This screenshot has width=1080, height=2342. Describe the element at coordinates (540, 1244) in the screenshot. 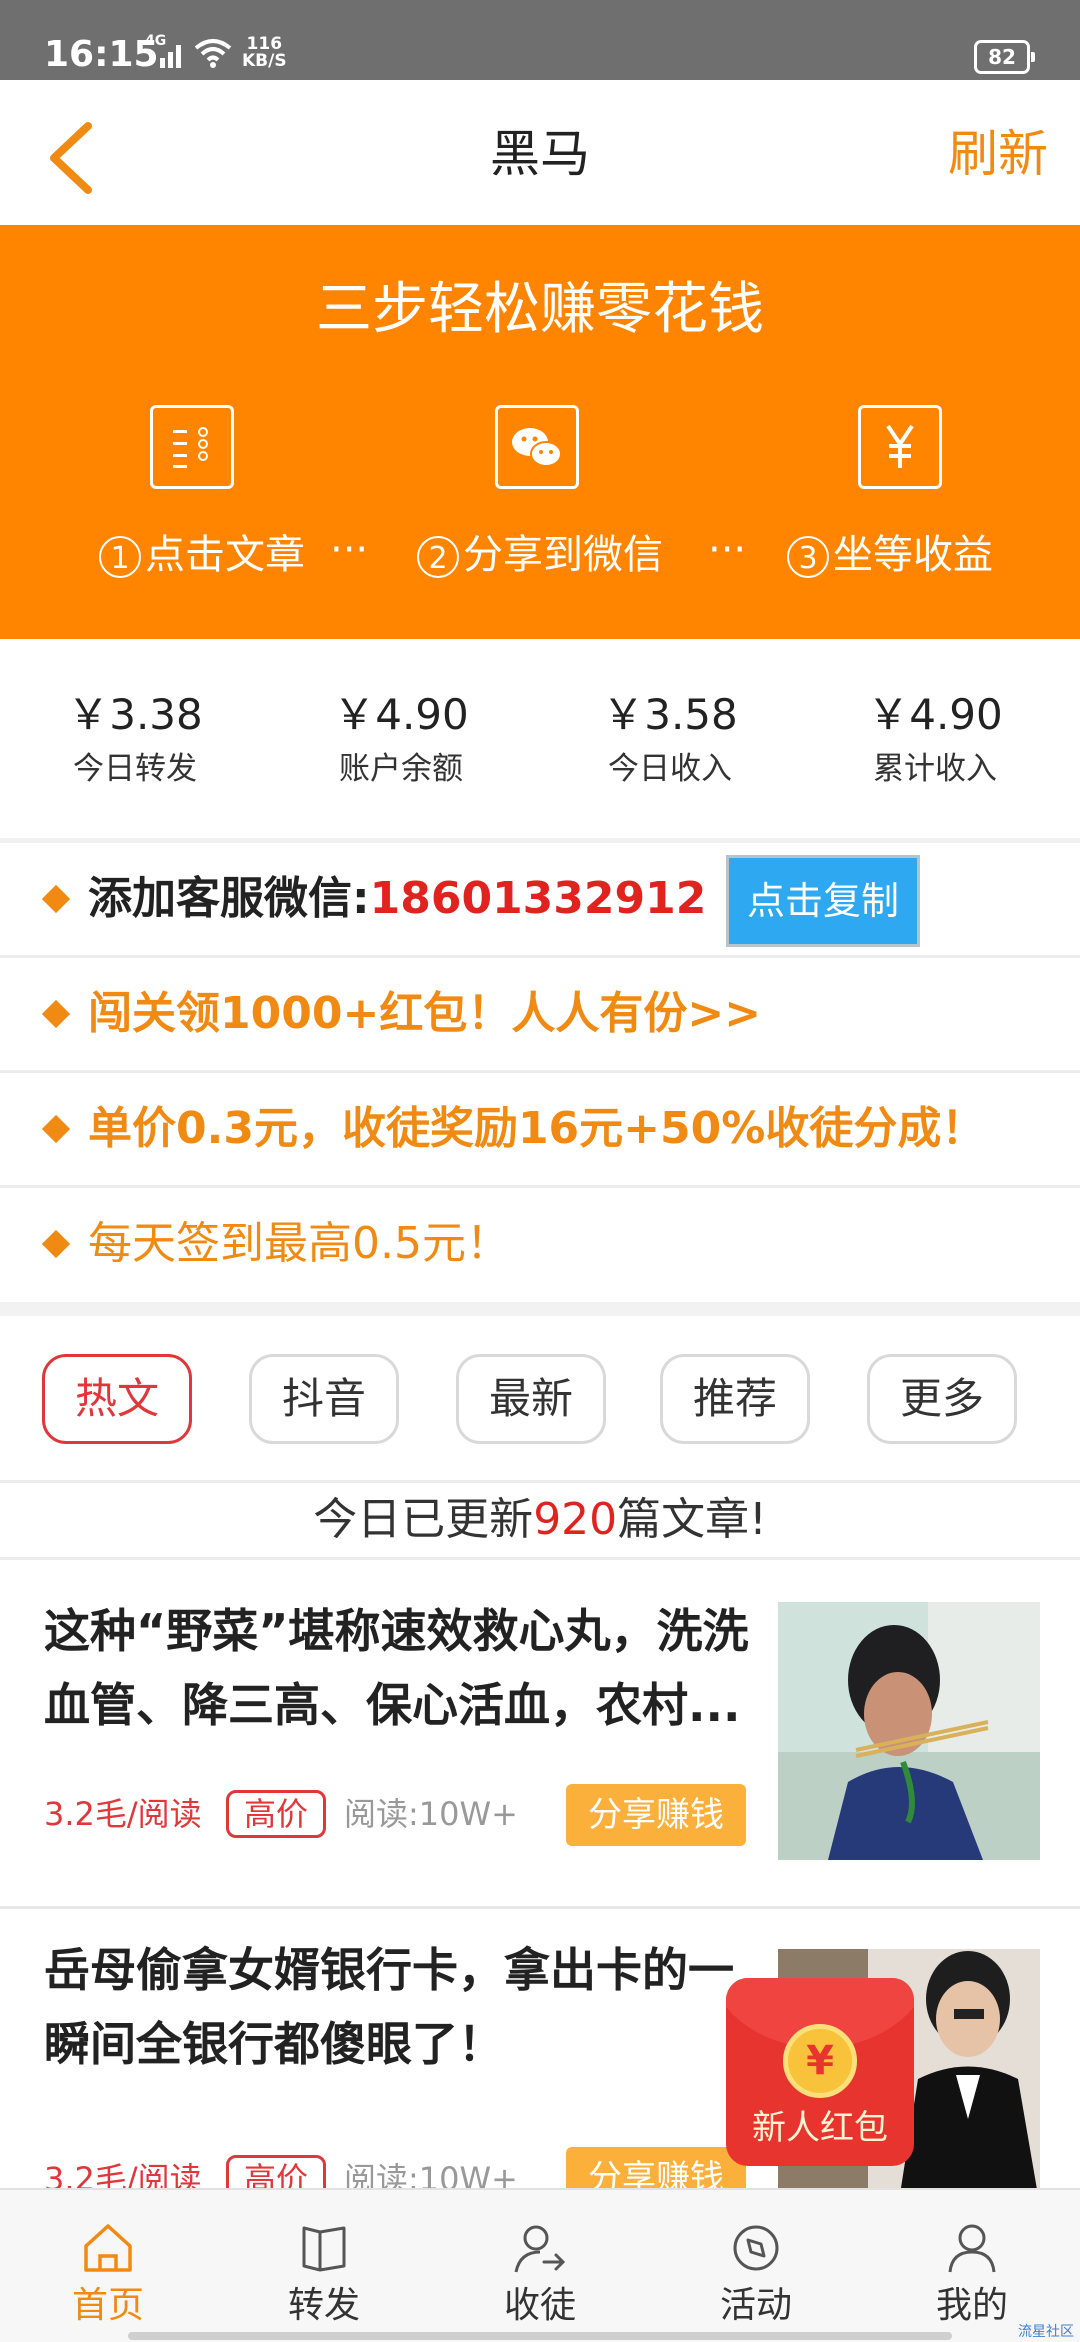

I see `notice-checkin: 每天签到最高0.5元！` at that location.